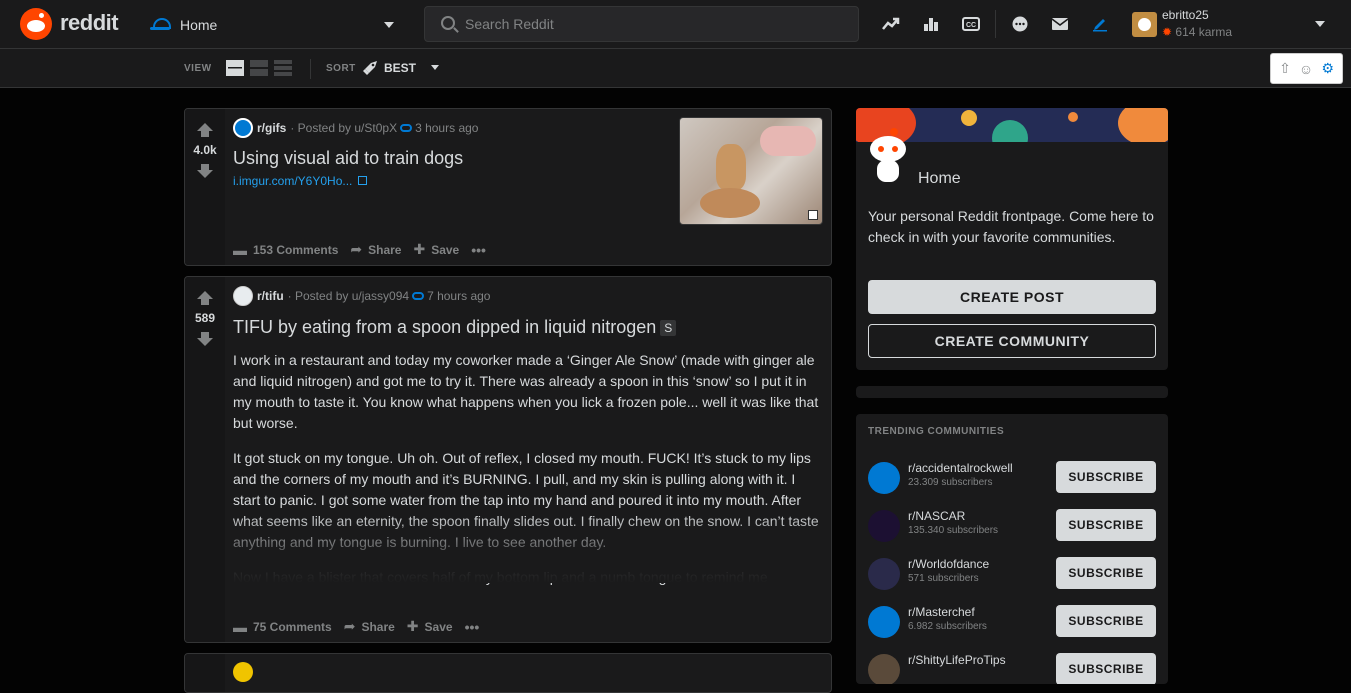 This screenshot has height=693, width=1351. I want to click on vote-column, so click(205, 673).